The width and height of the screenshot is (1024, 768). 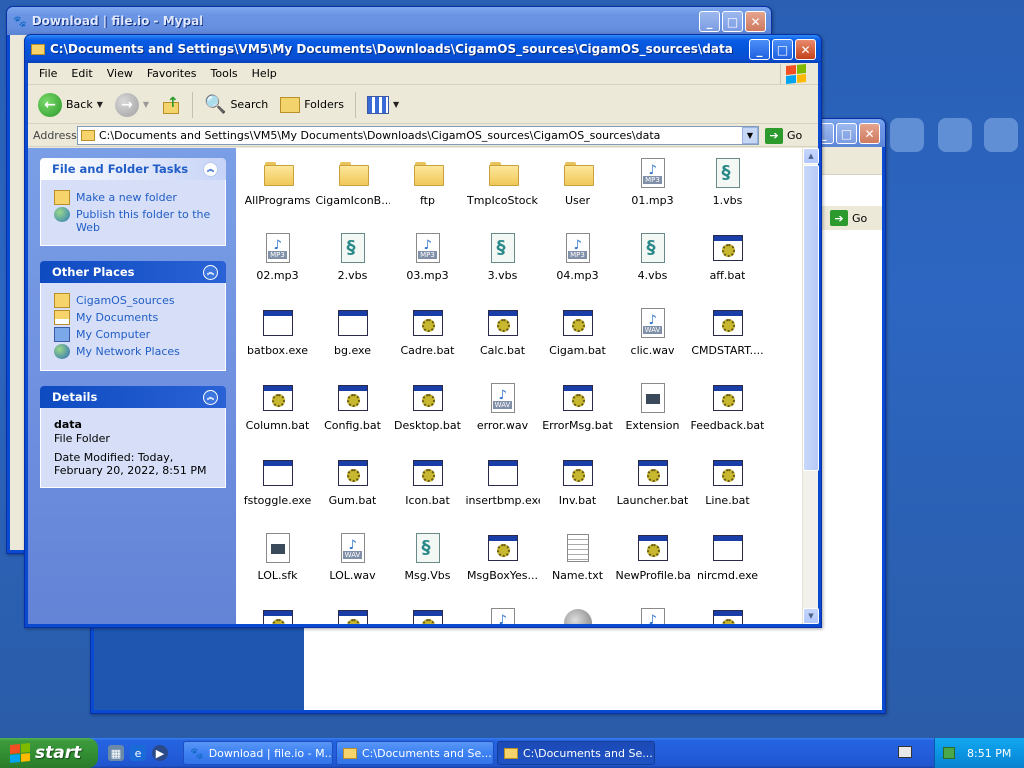 I want to click on file-item: Launcher.bat, so click(x=652, y=493).